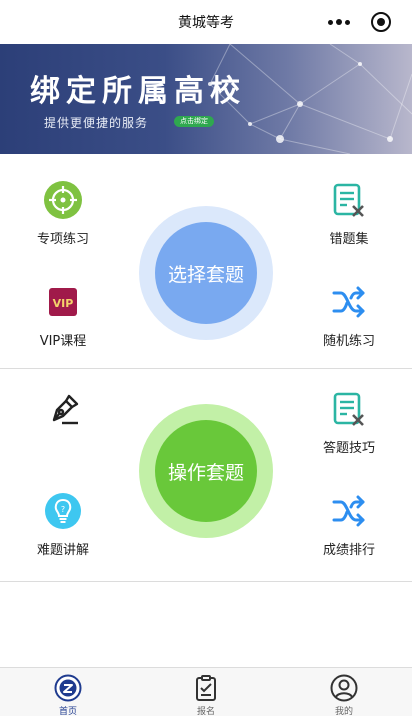 The width and height of the screenshot is (412, 716). Describe the element at coordinates (348, 448) in the screenshot. I see `answer-tips-label: 答题技巧` at that location.